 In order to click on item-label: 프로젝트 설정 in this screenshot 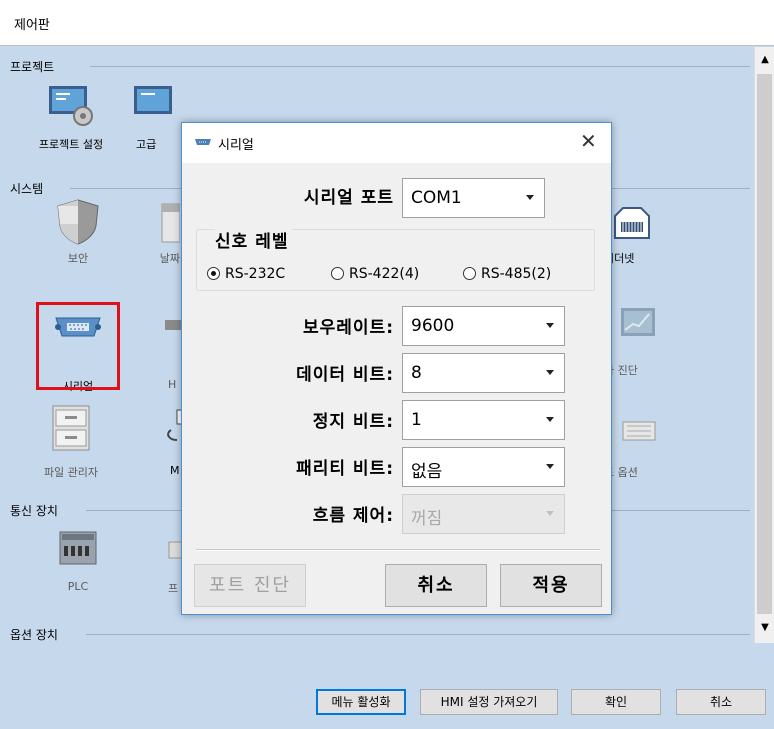, I will do `click(71, 144)`.